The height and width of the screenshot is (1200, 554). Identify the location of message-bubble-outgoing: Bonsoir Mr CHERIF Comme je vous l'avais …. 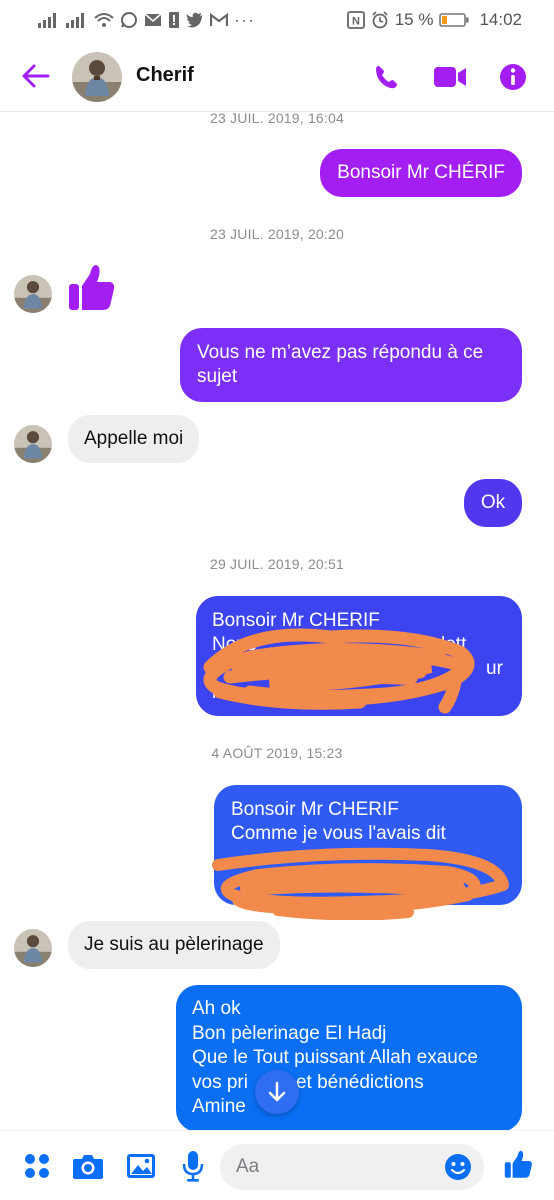
(368, 845).